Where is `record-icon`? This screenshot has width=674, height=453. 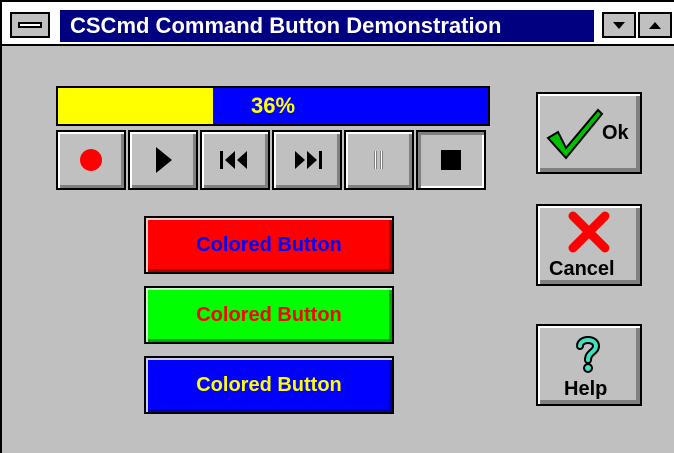
record-icon is located at coordinates (91, 160).